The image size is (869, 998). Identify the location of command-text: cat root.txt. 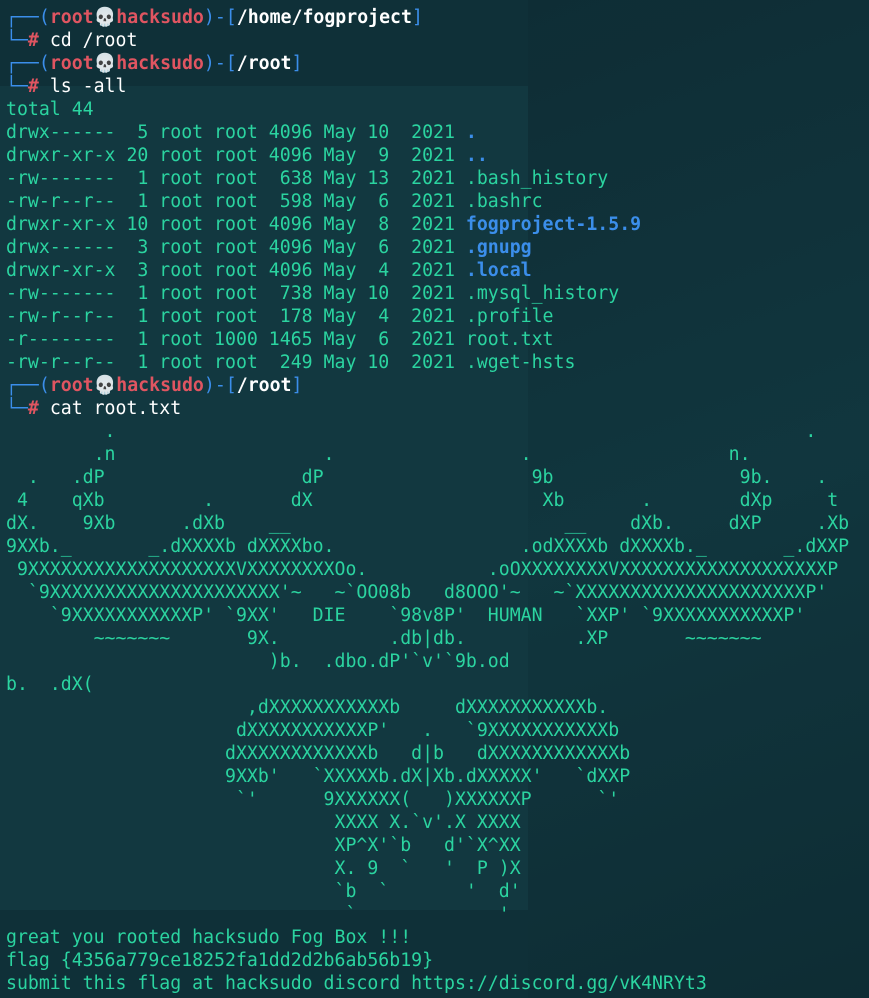
(115, 408).